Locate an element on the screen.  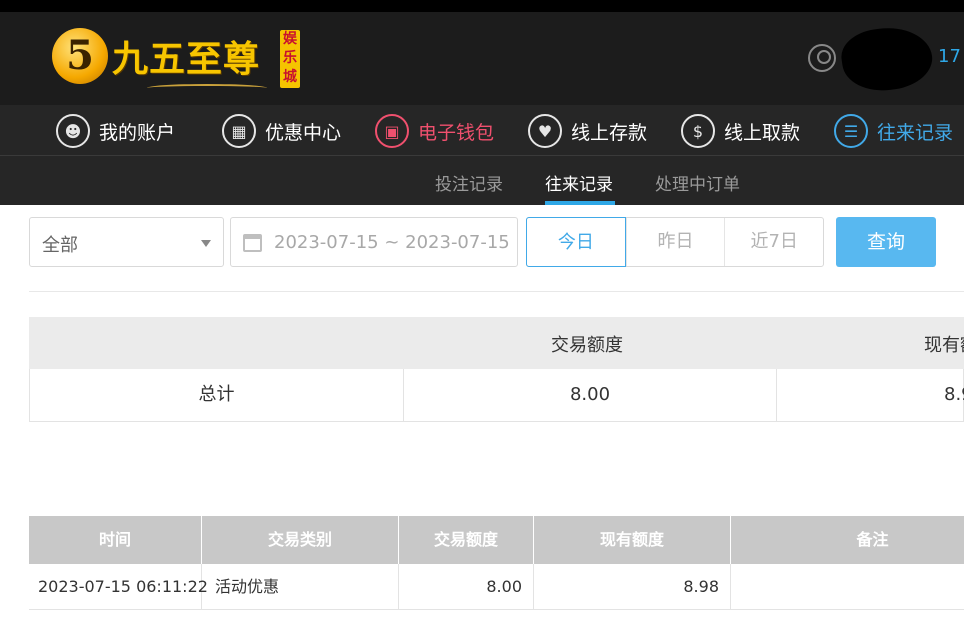
filter-bar: 全部 2023-07-15 ~ 2023-07-15 今日 昨日 近7日 查询 is located at coordinates (482, 248).